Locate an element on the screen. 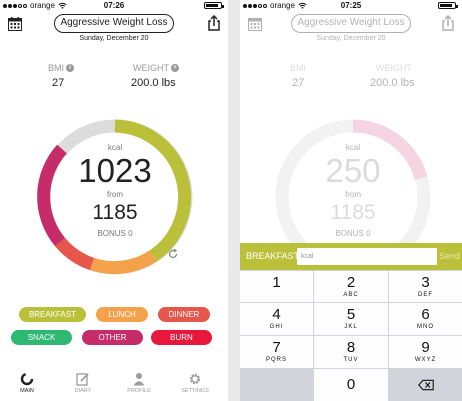  tab-main: MAIN is located at coordinates (27, 382).